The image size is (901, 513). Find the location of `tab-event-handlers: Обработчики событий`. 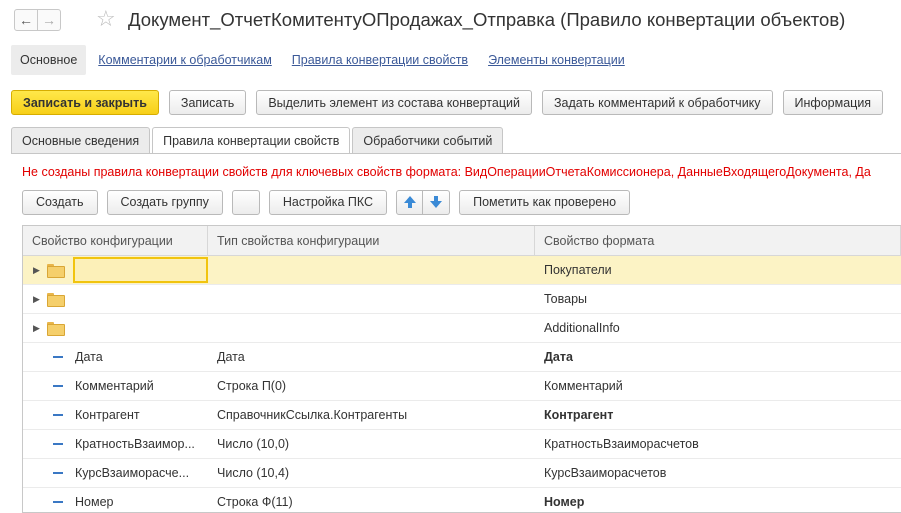

tab-event-handlers: Обработчики событий is located at coordinates (428, 140).